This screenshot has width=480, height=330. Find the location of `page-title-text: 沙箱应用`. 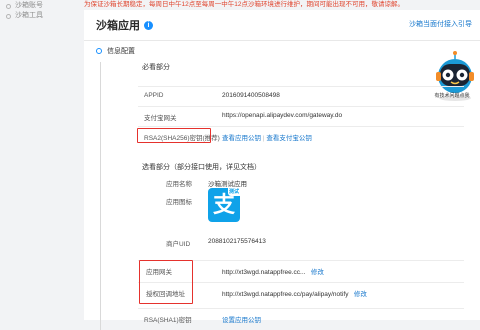

page-title-text: 沙箱应用 is located at coordinates (118, 26).